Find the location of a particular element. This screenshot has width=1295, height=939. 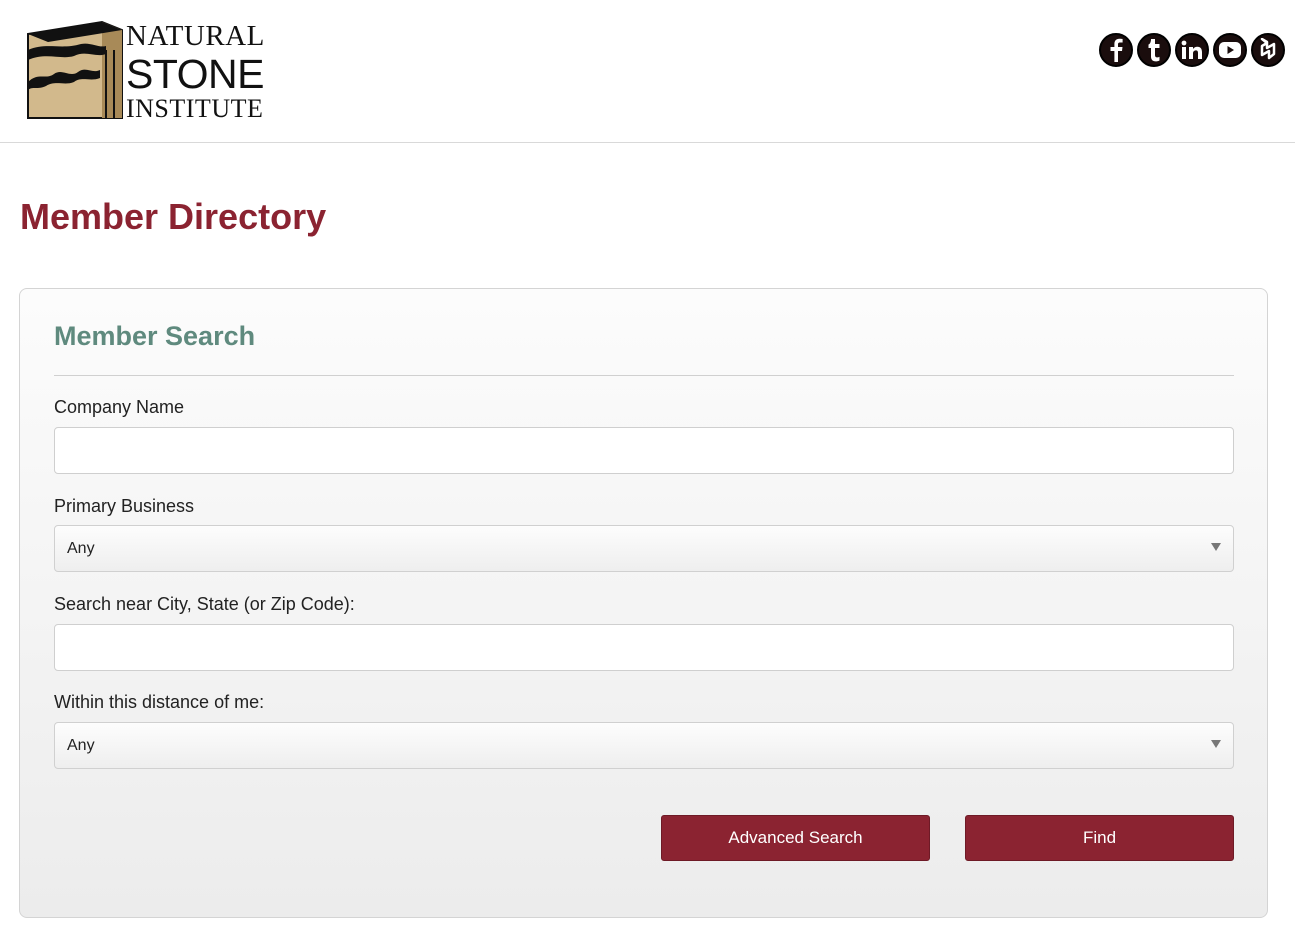

logo-line-institute: INSTITUTE is located at coordinates (195, 108).